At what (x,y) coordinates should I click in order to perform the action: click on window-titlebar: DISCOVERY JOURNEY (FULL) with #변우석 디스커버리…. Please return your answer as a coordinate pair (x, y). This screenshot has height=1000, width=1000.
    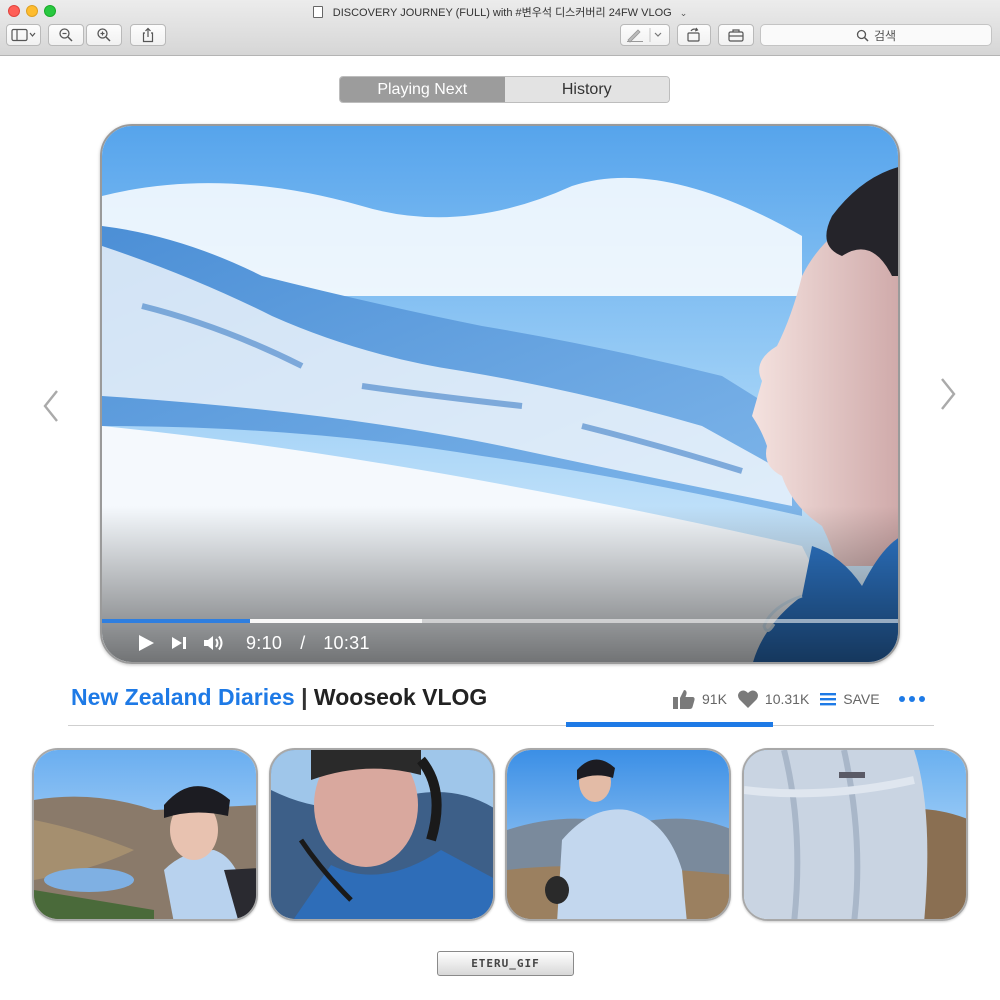
    Looking at the image, I should click on (500, 28).